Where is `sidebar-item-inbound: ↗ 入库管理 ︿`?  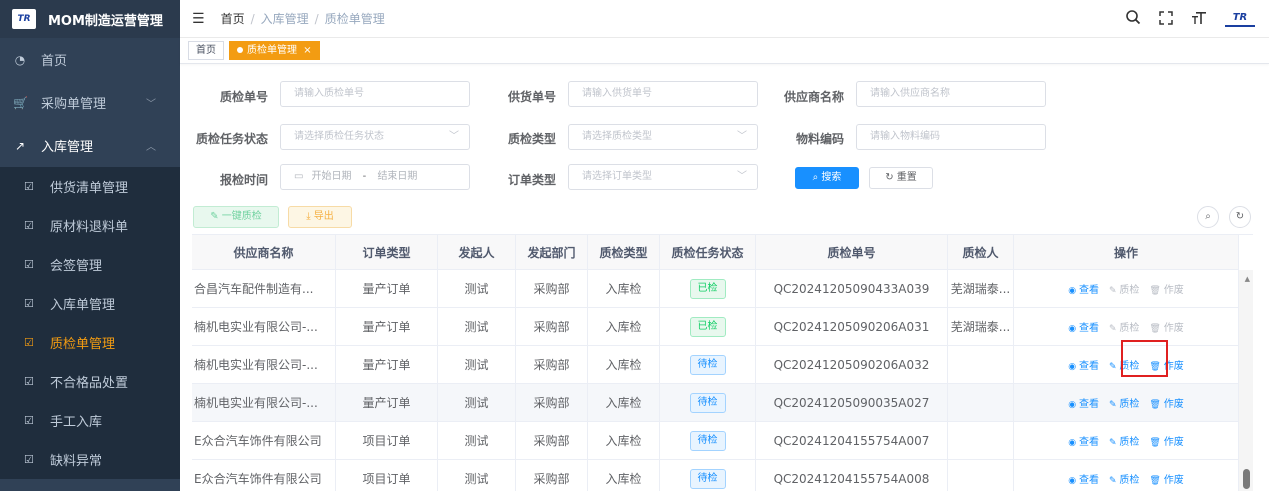
sidebar-item-inbound: ↗ 入库管理 ︿ is located at coordinates (90, 145).